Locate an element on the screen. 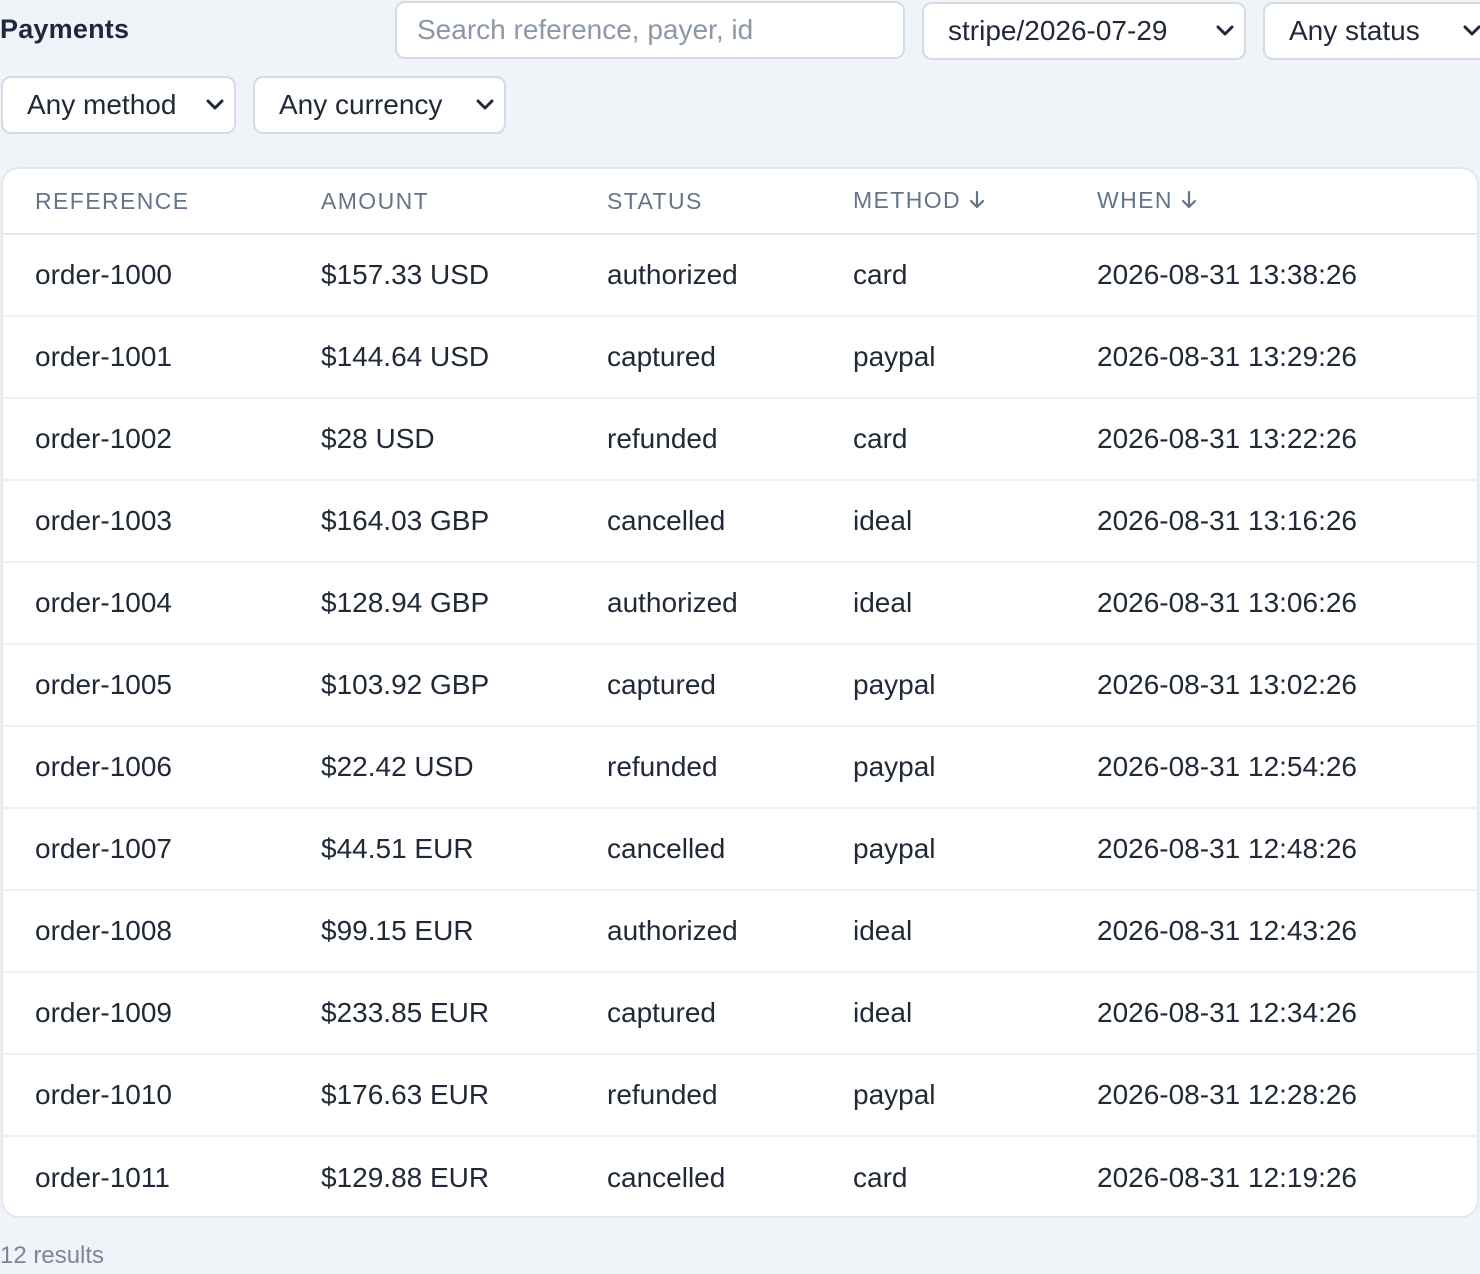 This screenshot has width=1480, height=1274. currency-select: Any currency is located at coordinates (379, 105).